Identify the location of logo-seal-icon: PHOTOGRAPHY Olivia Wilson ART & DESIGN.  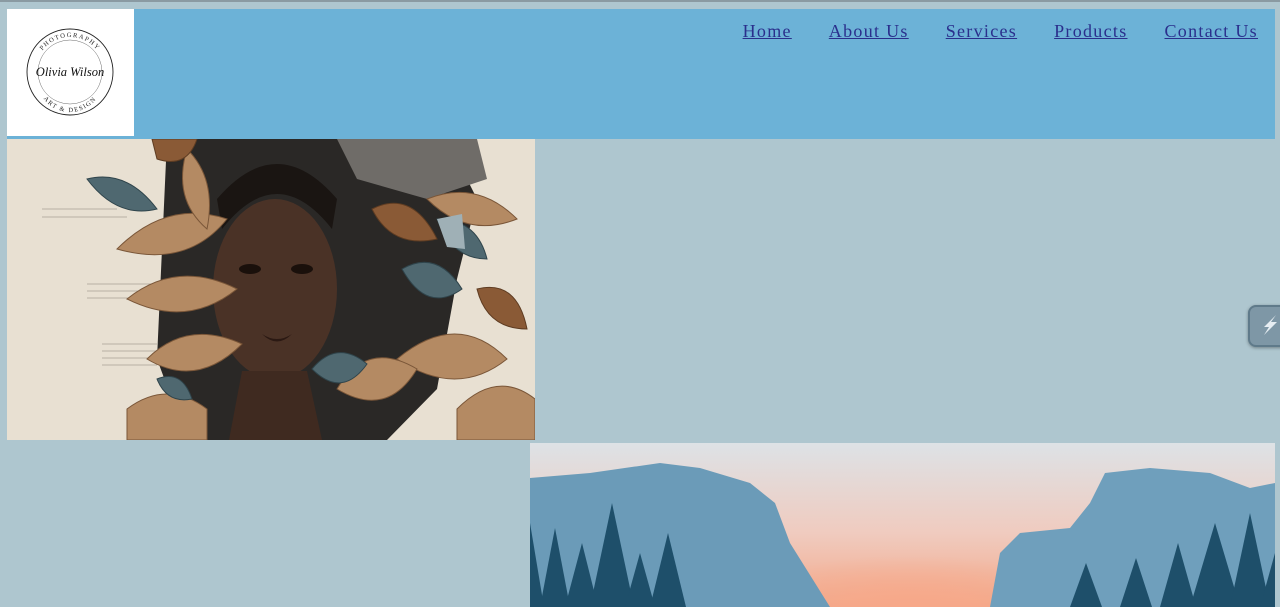
(70, 72).